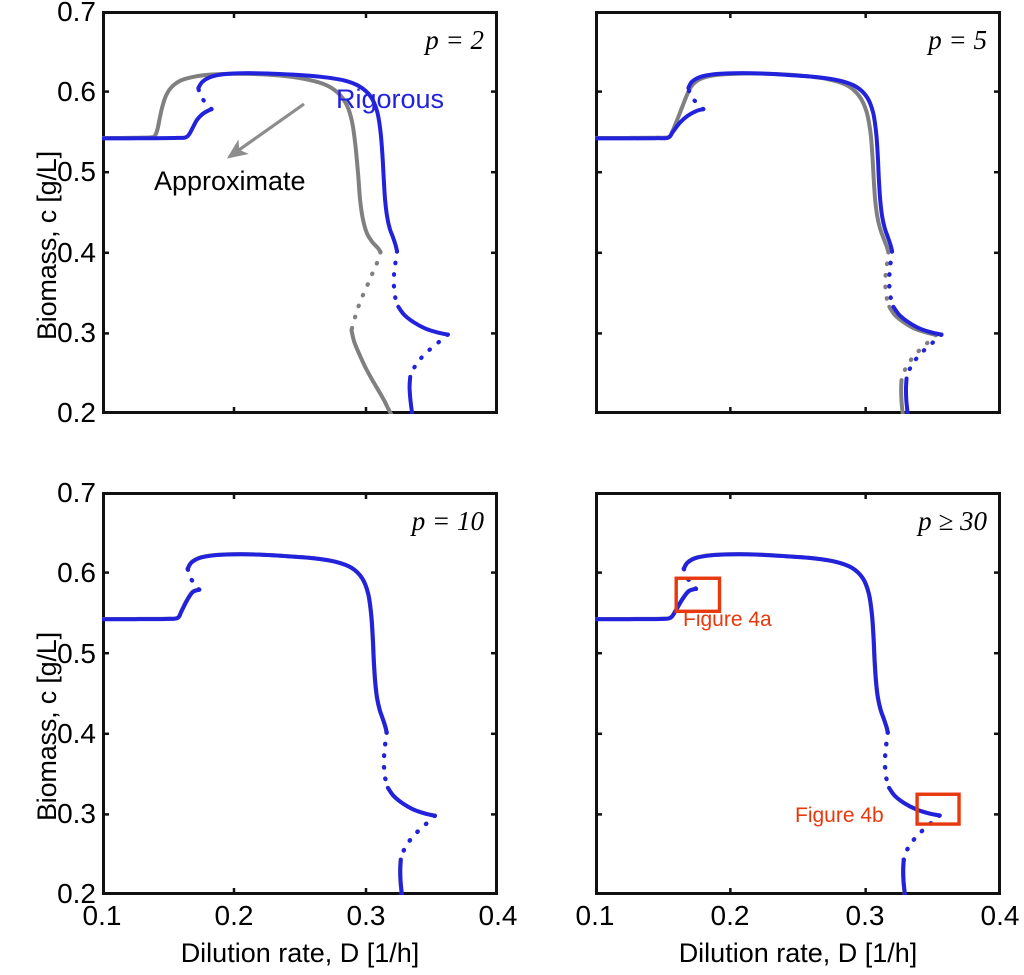 This screenshot has height=975, width=1024. I want to click on x-tick-0.3-left: 0.3, so click(366, 915).